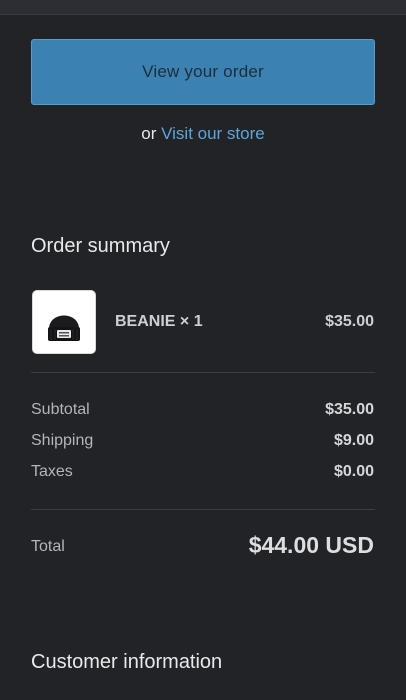  What do you see at coordinates (203, 72) in the screenshot?
I see `view-order-button: View your order` at bounding box center [203, 72].